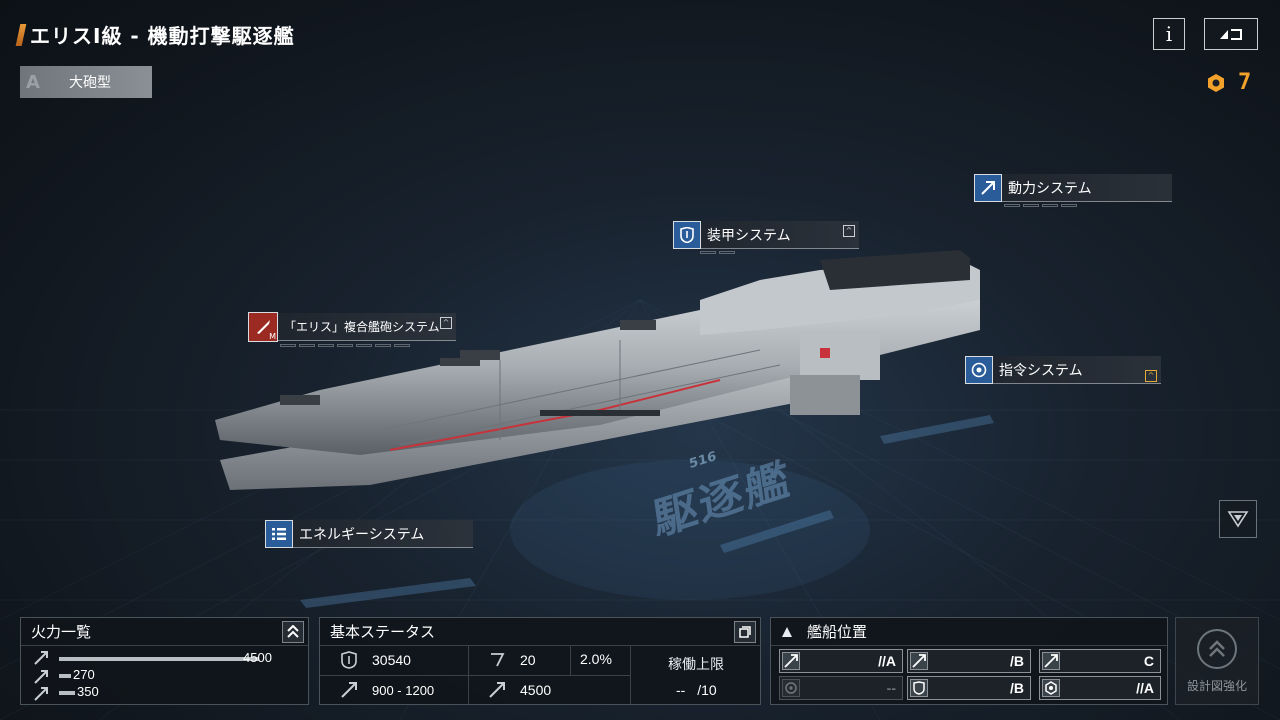 This screenshot has height=720, width=1280. I want to click on range-stat: 900 - 1200, so click(387, 690).